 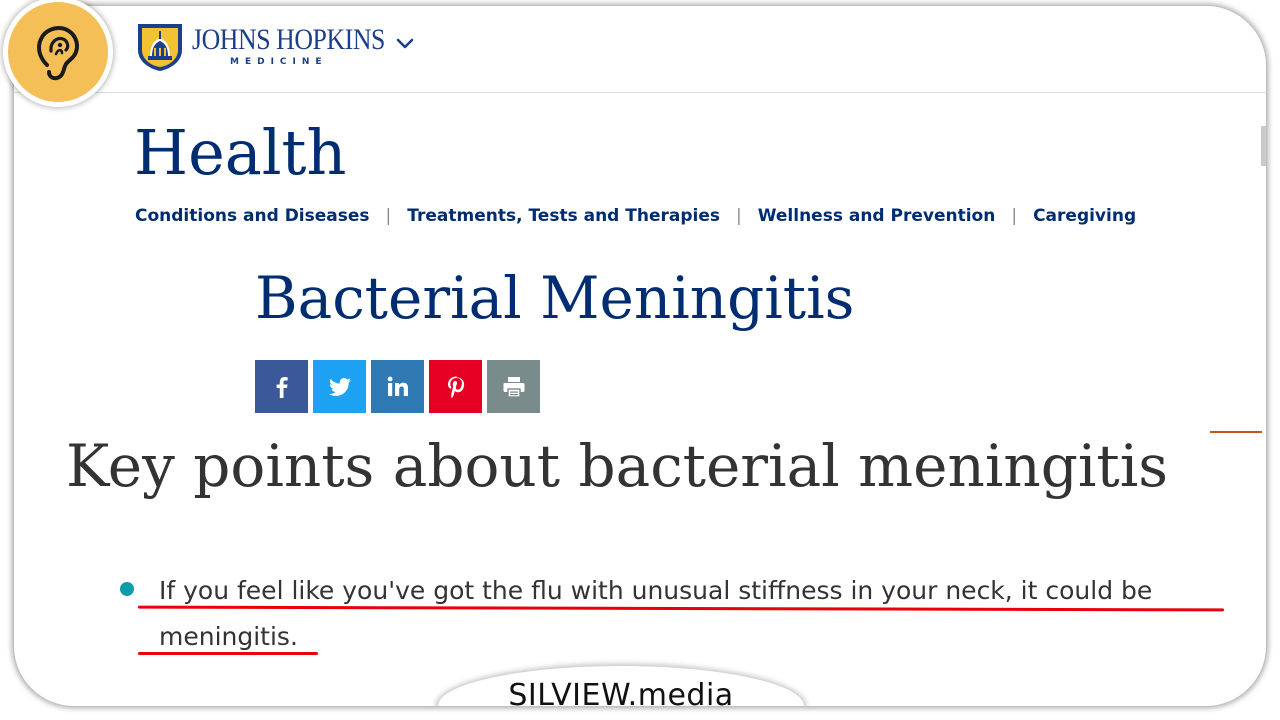 I want to click on share-twitter-button, so click(x=339, y=386).